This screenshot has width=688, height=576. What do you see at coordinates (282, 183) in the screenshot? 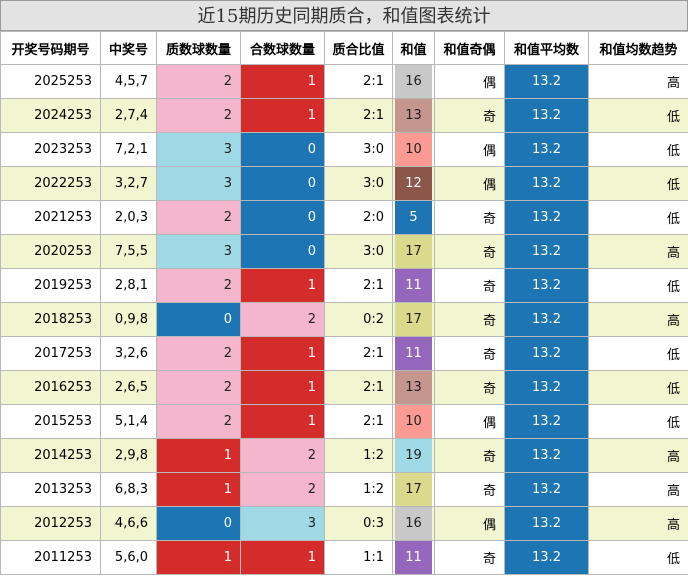
I see `composite-count-cell: 0` at bounding box center [282, 183].